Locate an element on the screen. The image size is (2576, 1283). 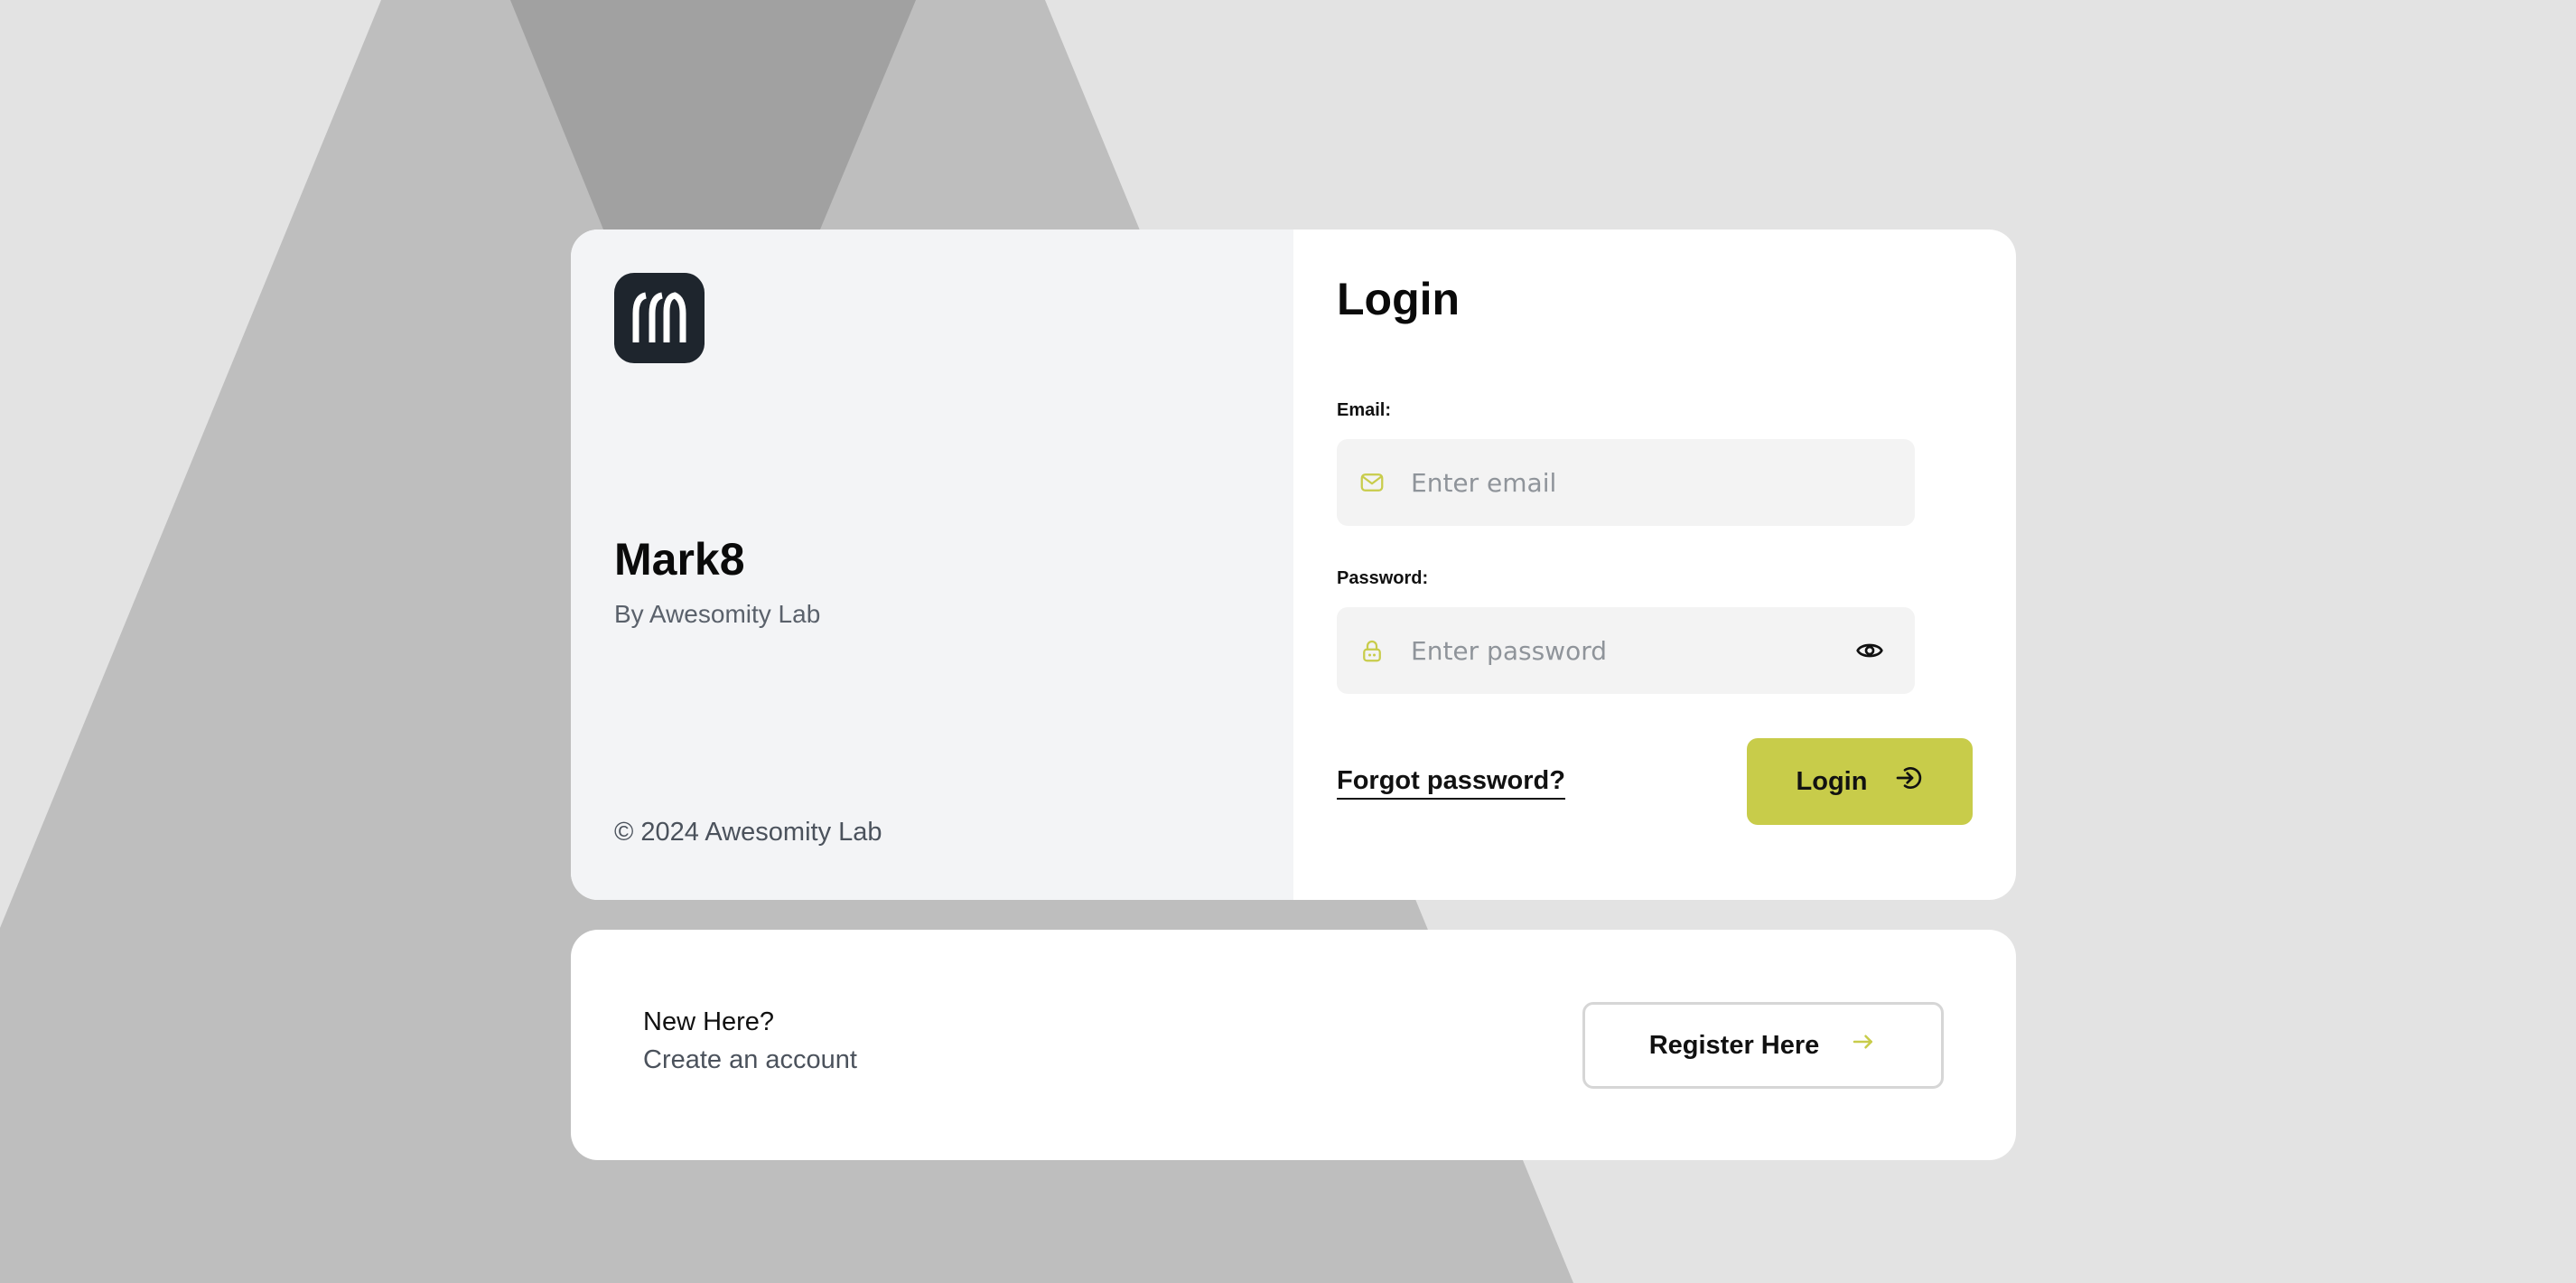
register-button-label: Register Here is located at coordinates (1734, 1045).